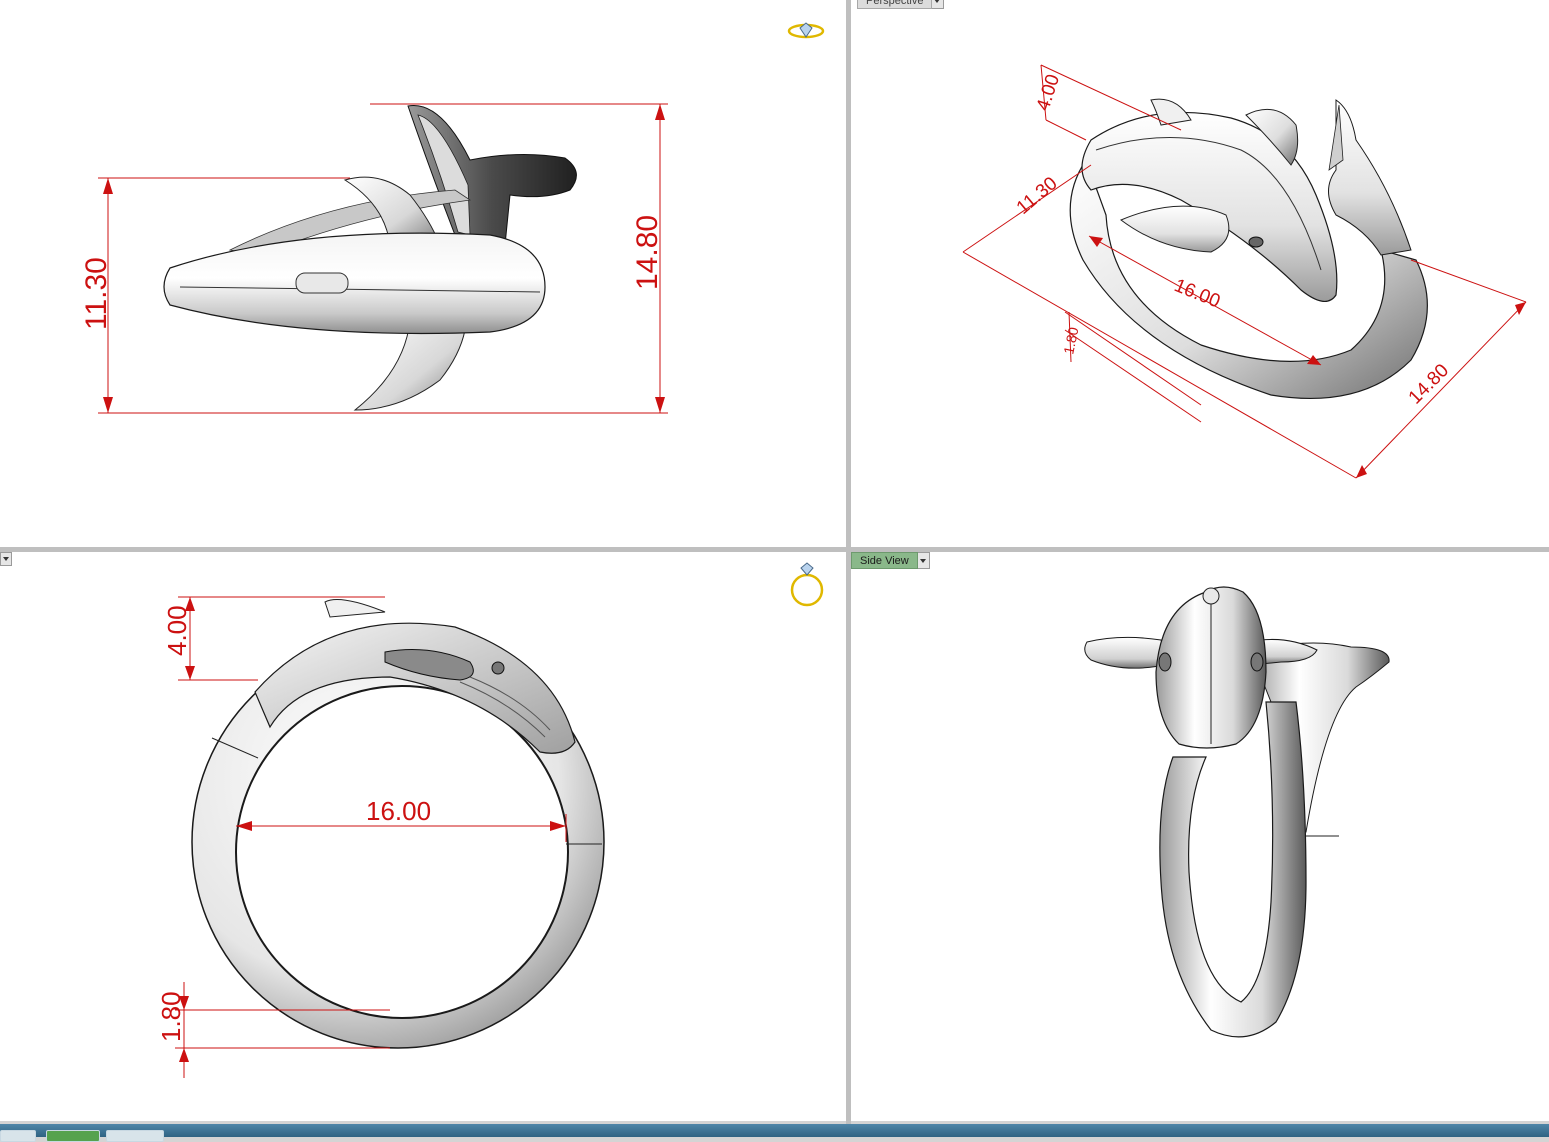 Image resolution: width=1549 pixels, height=1142 pixels. I want to click on ring-front-icon, so click(807, 584).